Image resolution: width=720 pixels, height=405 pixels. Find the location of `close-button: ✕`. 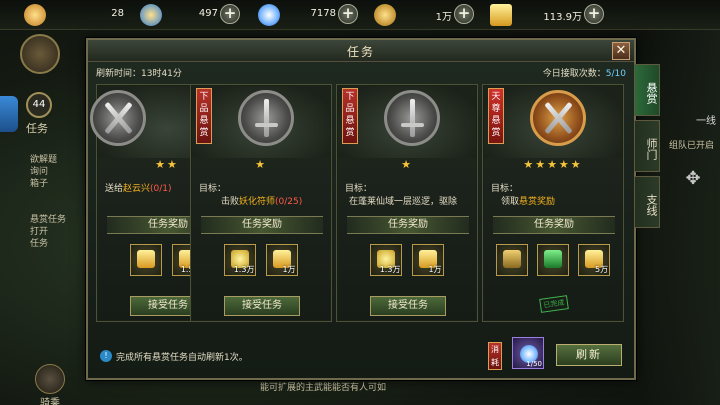

close-button: ✕ is located at coordinates (621, 51).